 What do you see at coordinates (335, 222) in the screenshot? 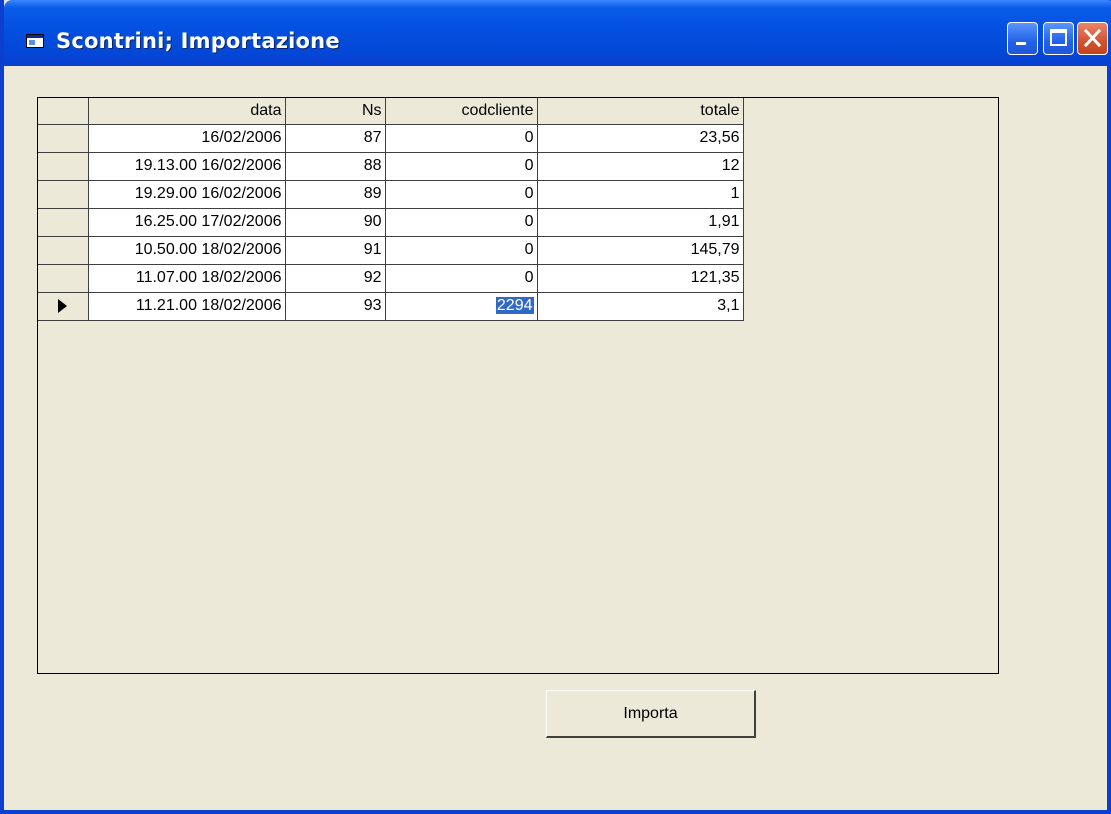
I see `cell-ns: 90` at bounding box center [335, 222].